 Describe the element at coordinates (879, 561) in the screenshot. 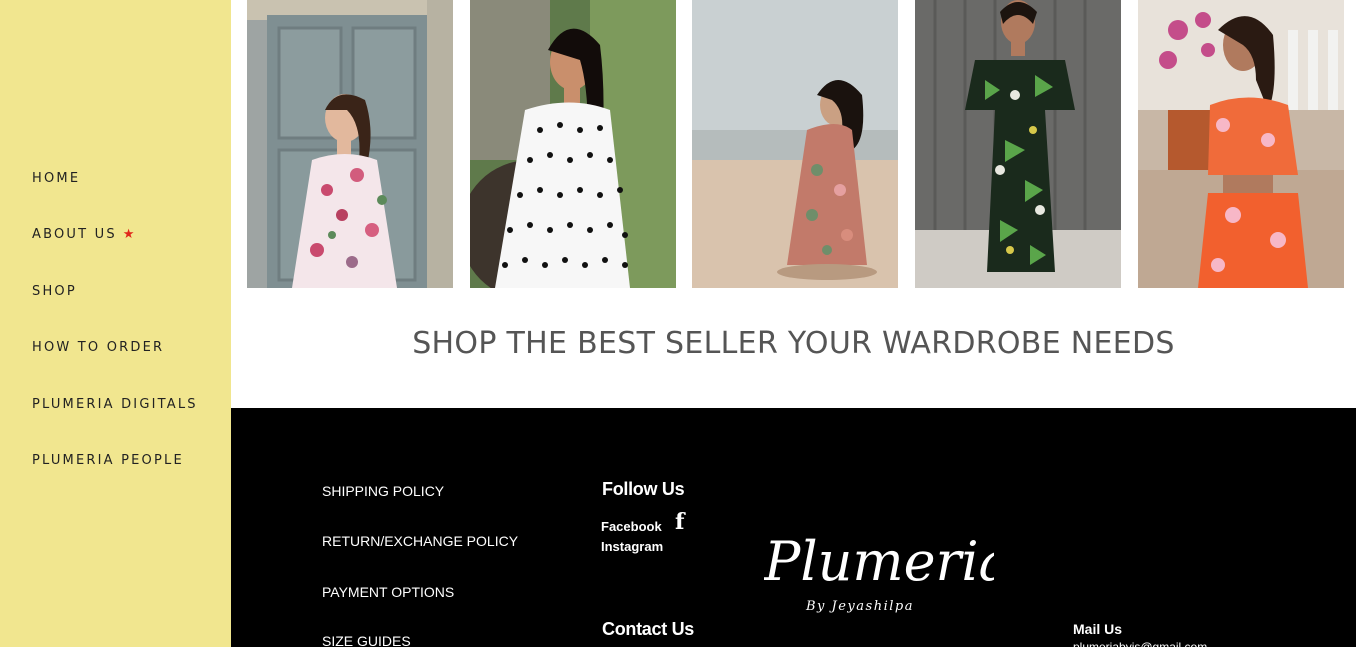

I see `svg-text: Plumeria` at that location.